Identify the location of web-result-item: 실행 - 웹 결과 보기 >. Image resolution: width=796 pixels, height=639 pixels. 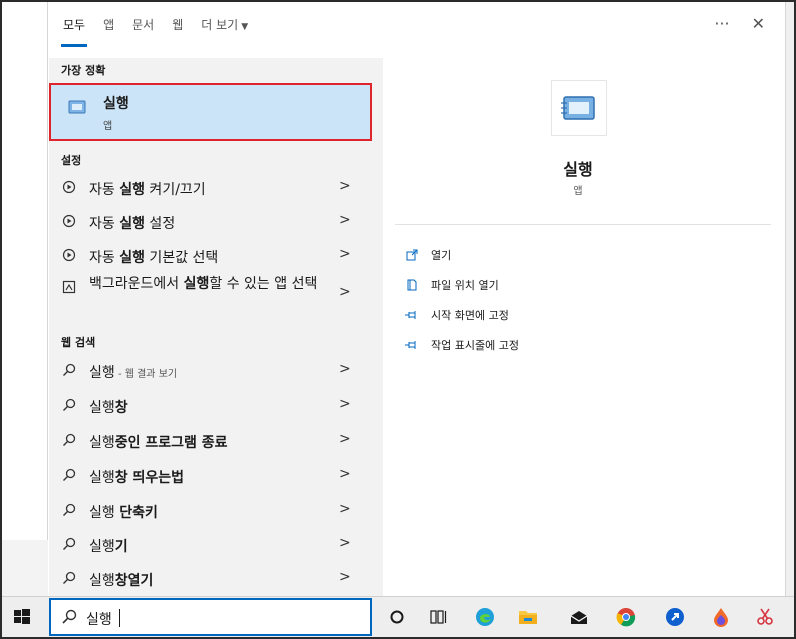
(216, 371).